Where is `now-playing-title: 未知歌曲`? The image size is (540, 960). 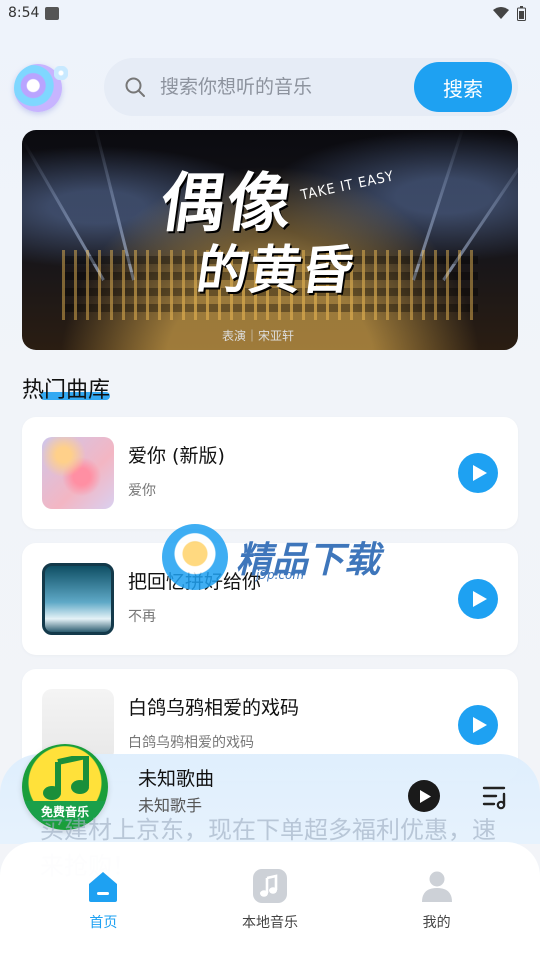 now-playing-title: 未知歌曲 is located at coordinates (176, 779).